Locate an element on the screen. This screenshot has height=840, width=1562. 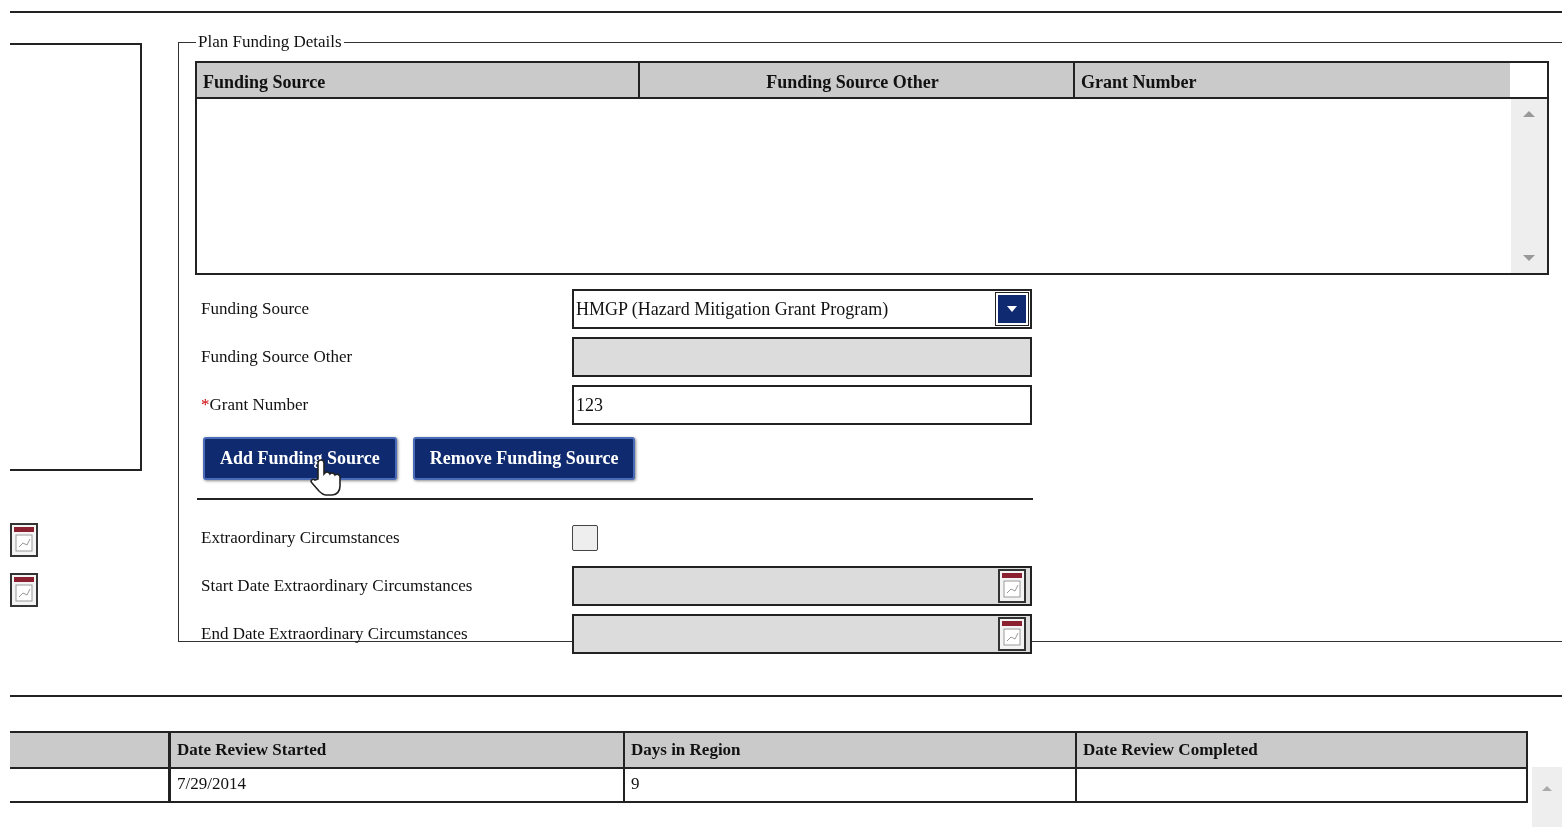
field-label: Start Date Extraordinary Circumstances is located at coordinates (337, 586).